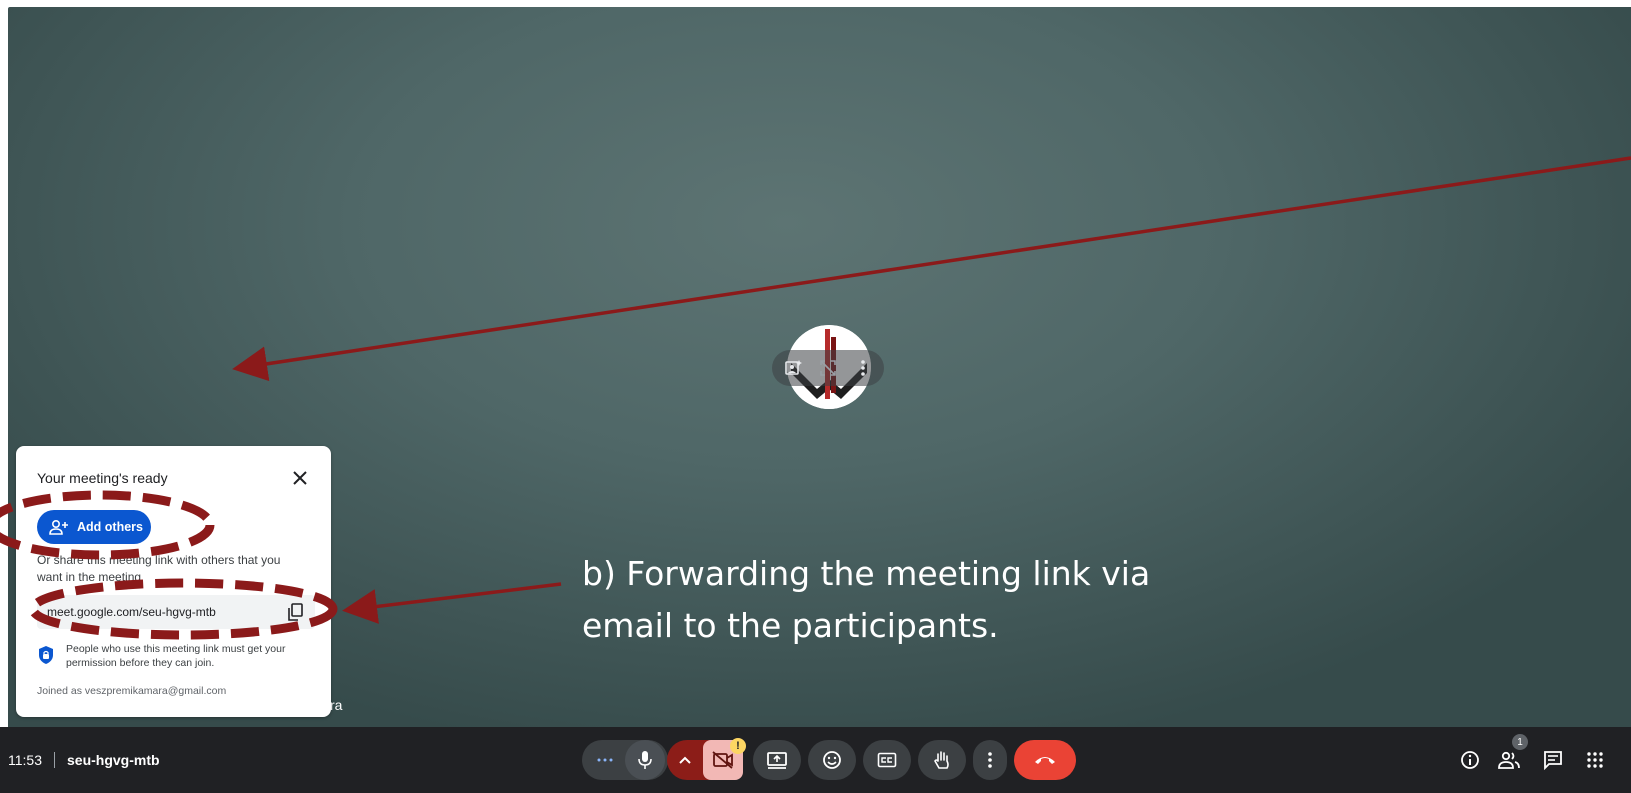 This screenshot has width=1631, height=793. I want to click on present-icon, so click(777, 760).